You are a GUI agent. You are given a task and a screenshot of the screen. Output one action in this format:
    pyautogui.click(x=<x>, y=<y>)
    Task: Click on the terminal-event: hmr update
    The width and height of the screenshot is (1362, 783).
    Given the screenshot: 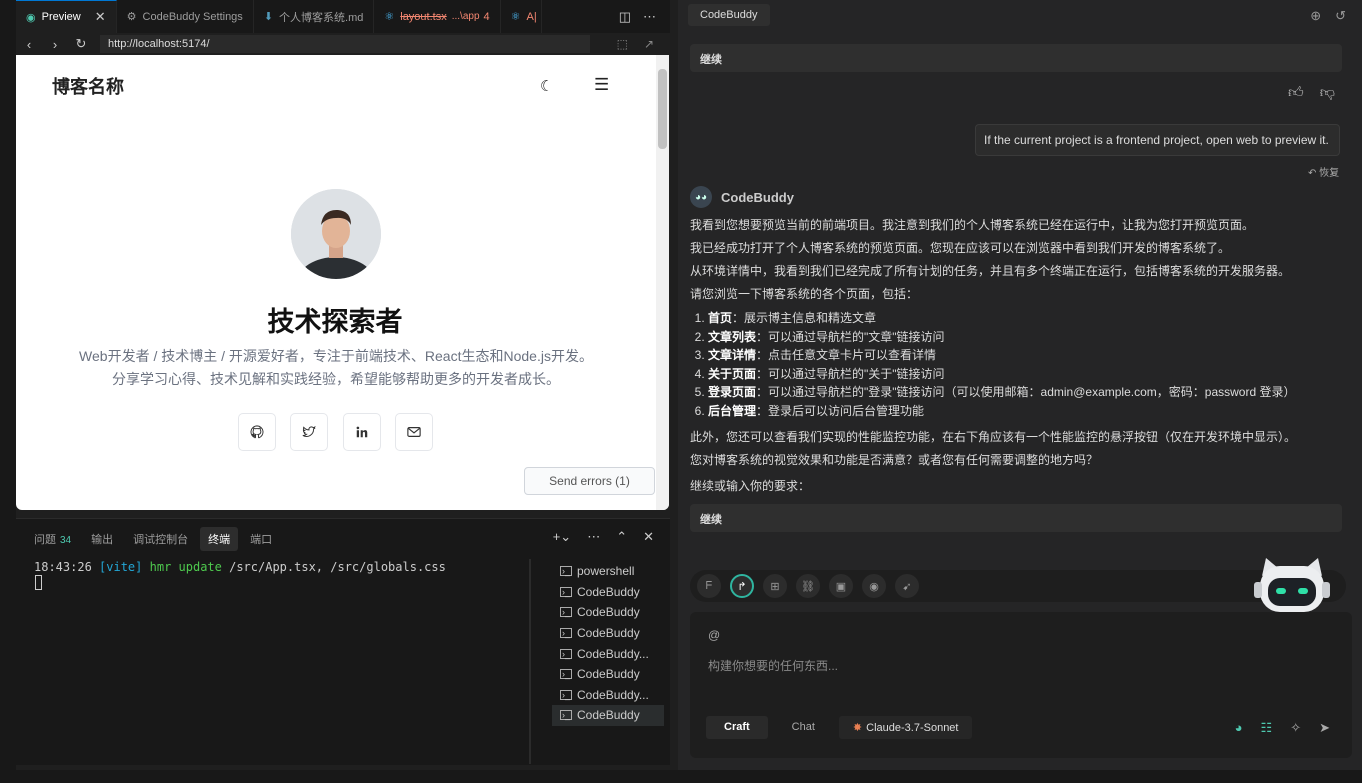 What is the action you would take?
    pyautogui.click(x=185, y=567)
    